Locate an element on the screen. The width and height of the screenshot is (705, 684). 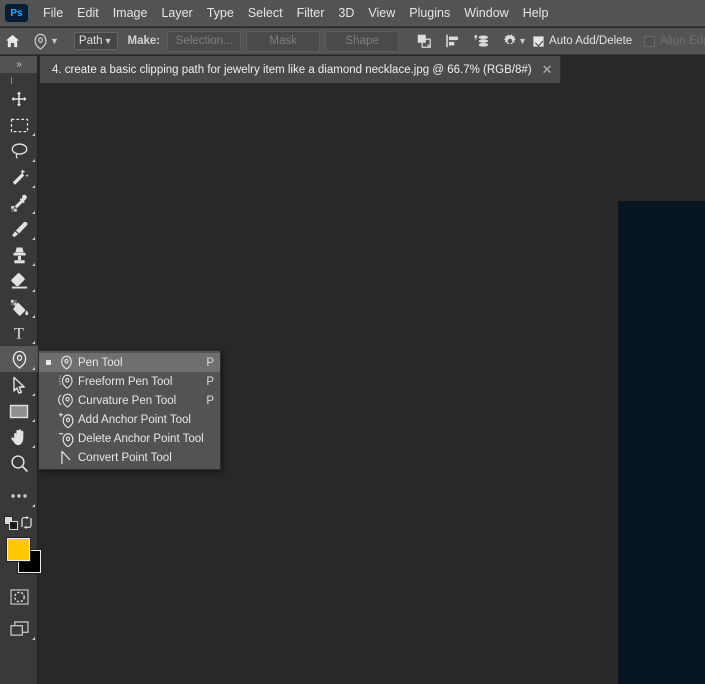
double-chevron-right-icon: » is located at coordinates (18, 64).